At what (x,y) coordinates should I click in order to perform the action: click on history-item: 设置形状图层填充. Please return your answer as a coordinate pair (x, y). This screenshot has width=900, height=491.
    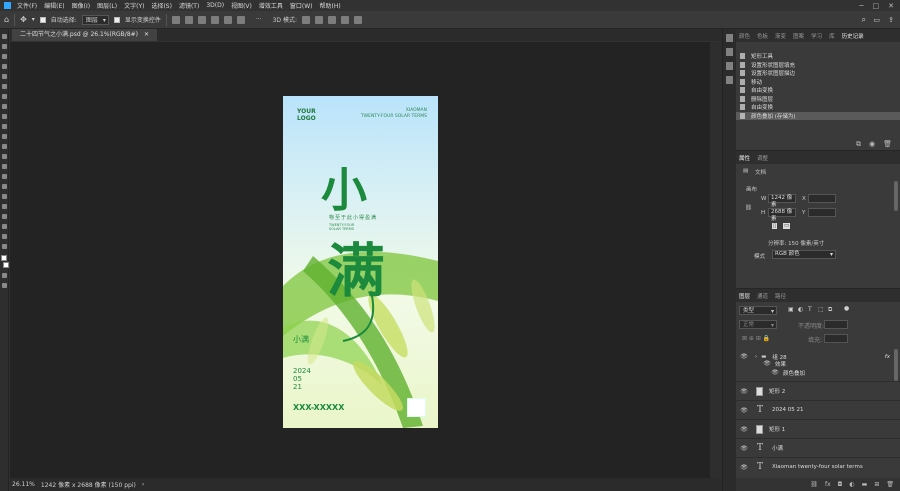
    Looking at the image, I should click on (818, 65).